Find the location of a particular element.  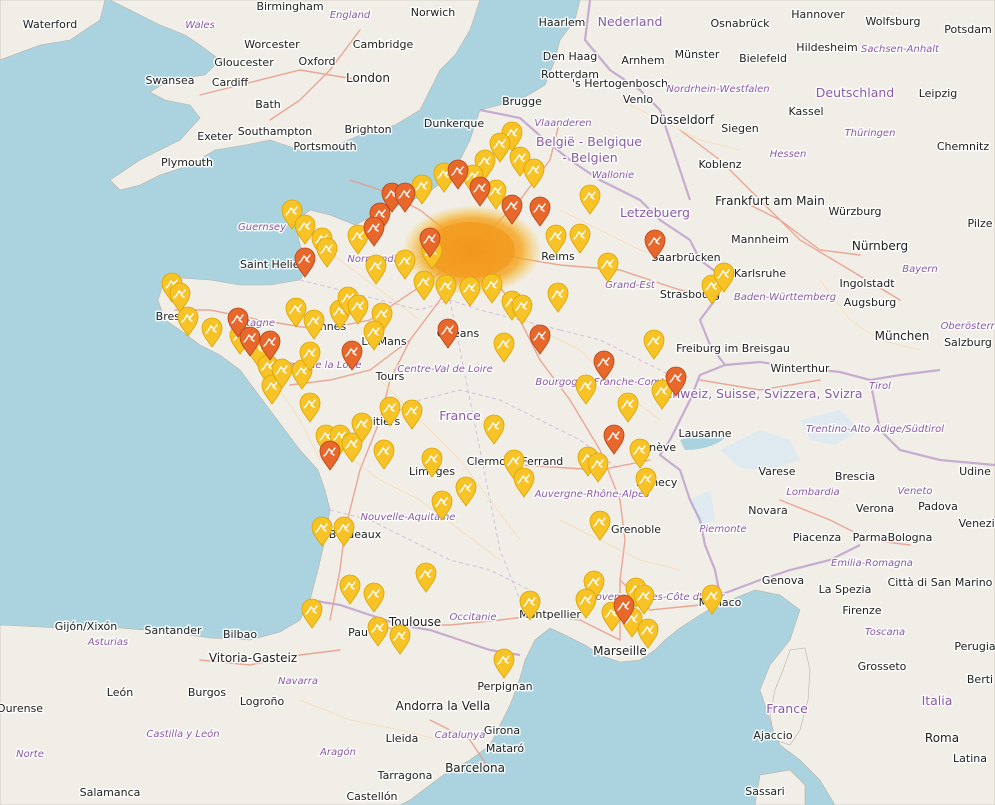

place-label: Navarra is located at coordinates (298, 681).